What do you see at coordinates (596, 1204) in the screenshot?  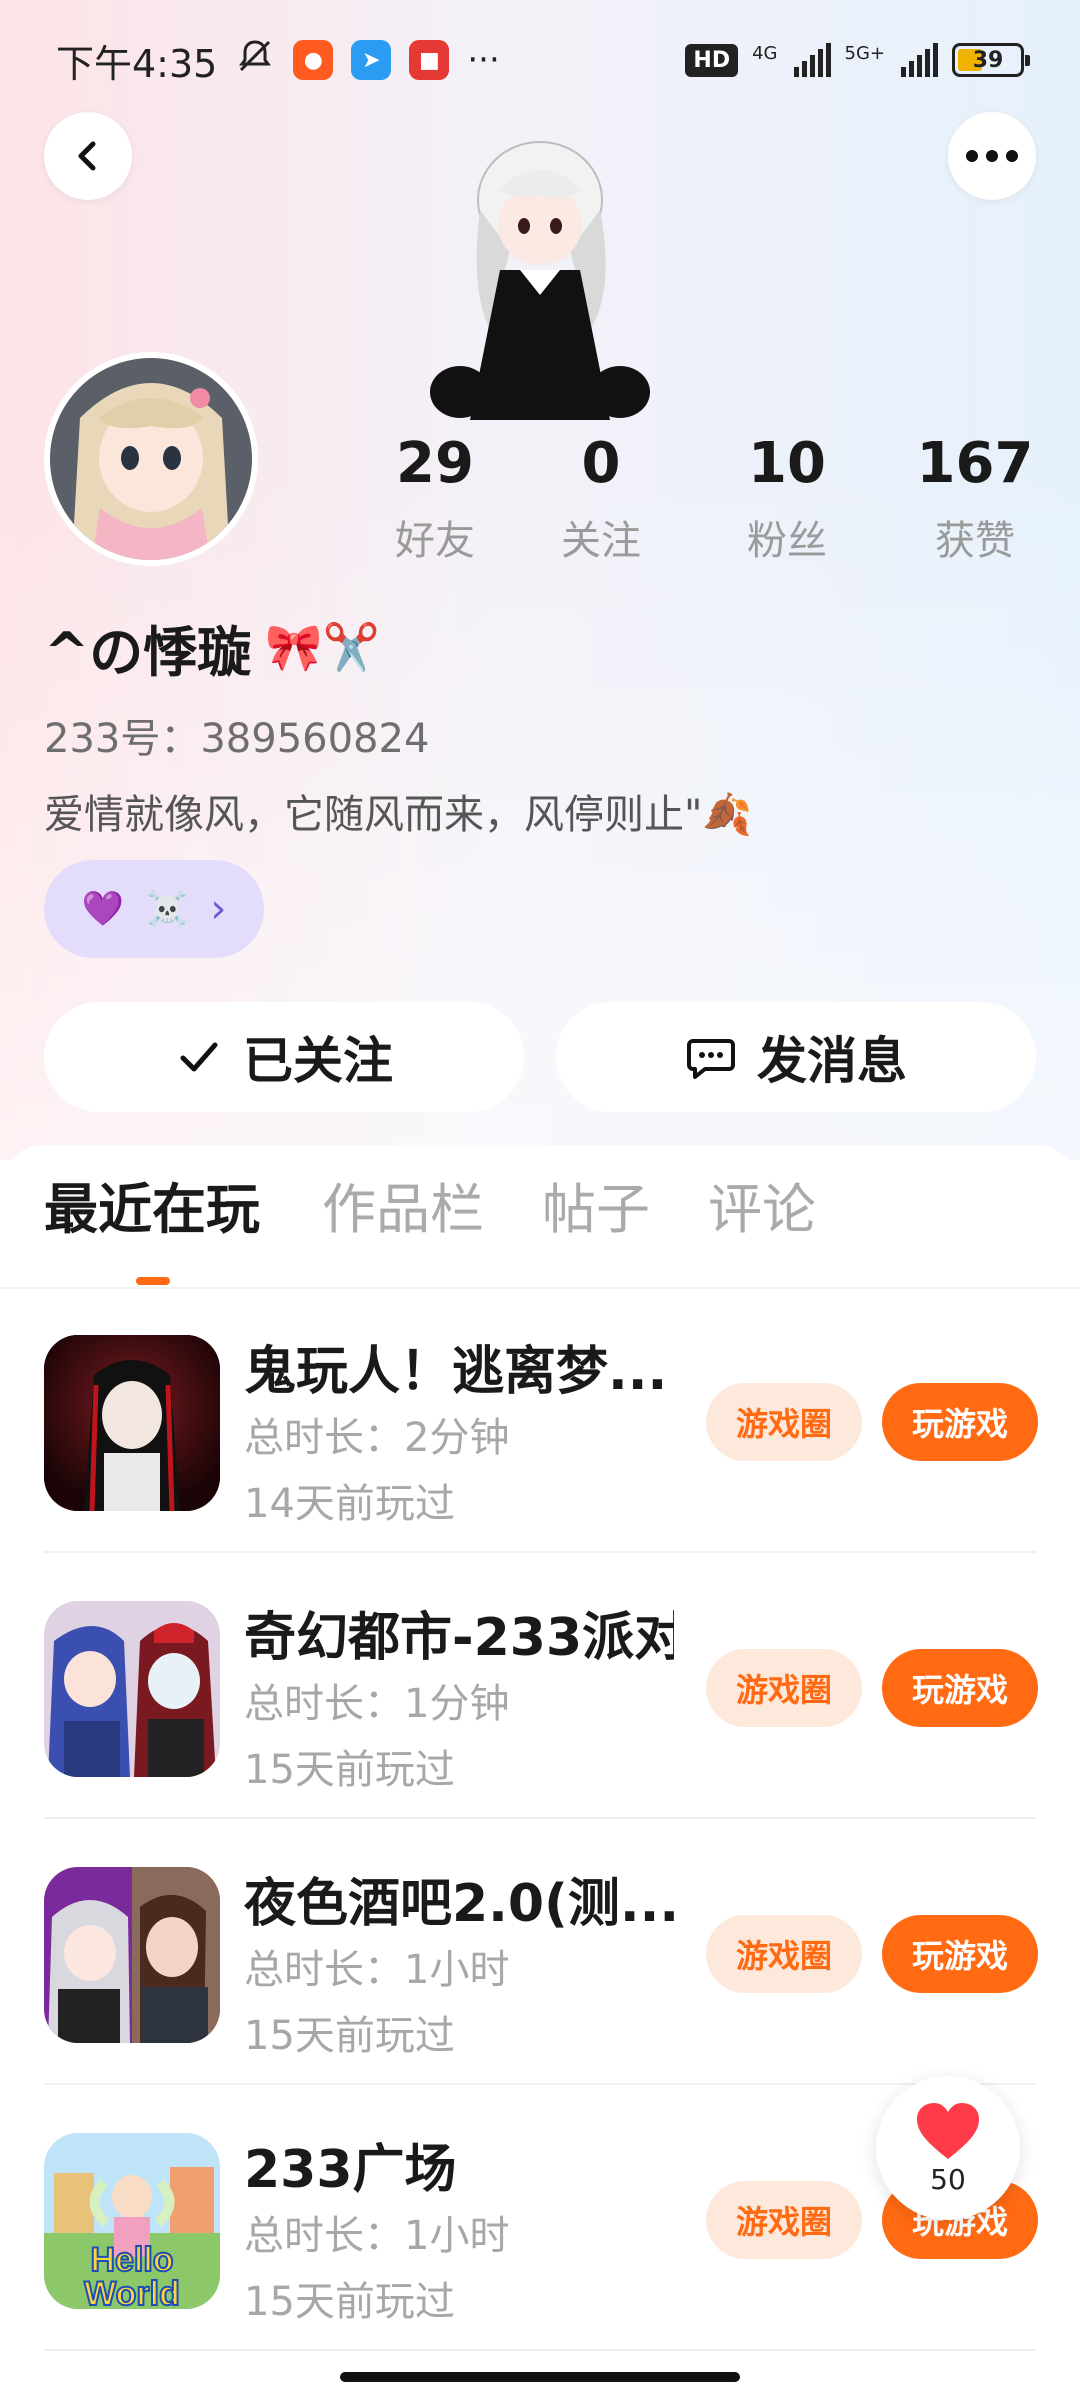 I see `tab-posts: 帖子` at bounding box center [596, 1204].